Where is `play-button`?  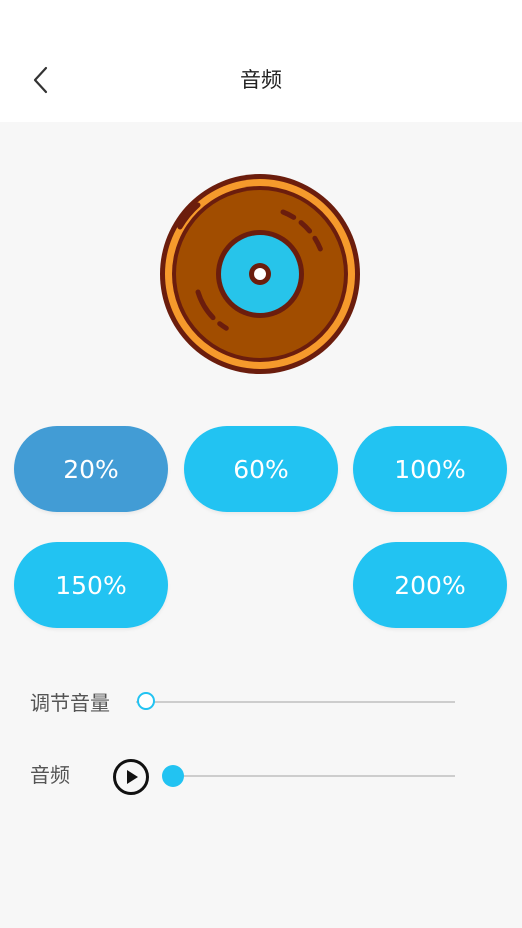 play-button is located at coordinates (131, 777).